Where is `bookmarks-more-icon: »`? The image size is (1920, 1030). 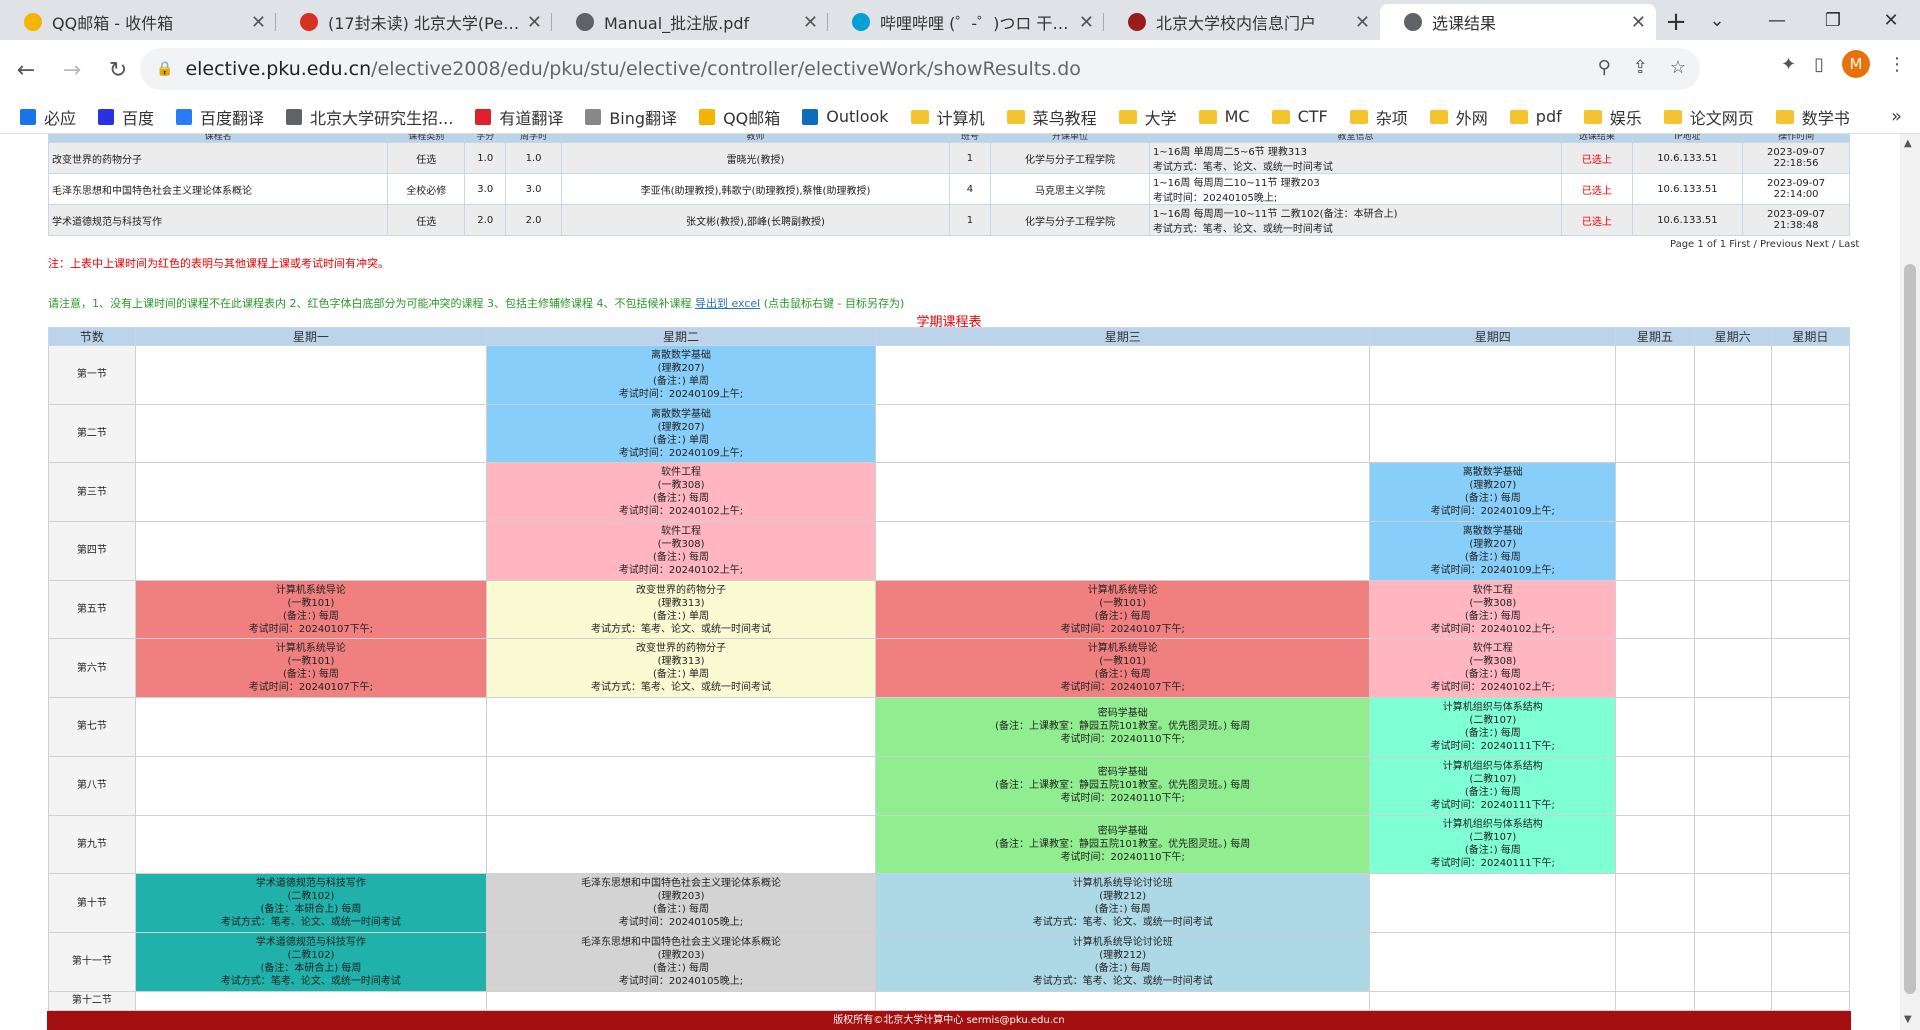
bookmarks-more-icon: » is located at coordinates (1896, 116).